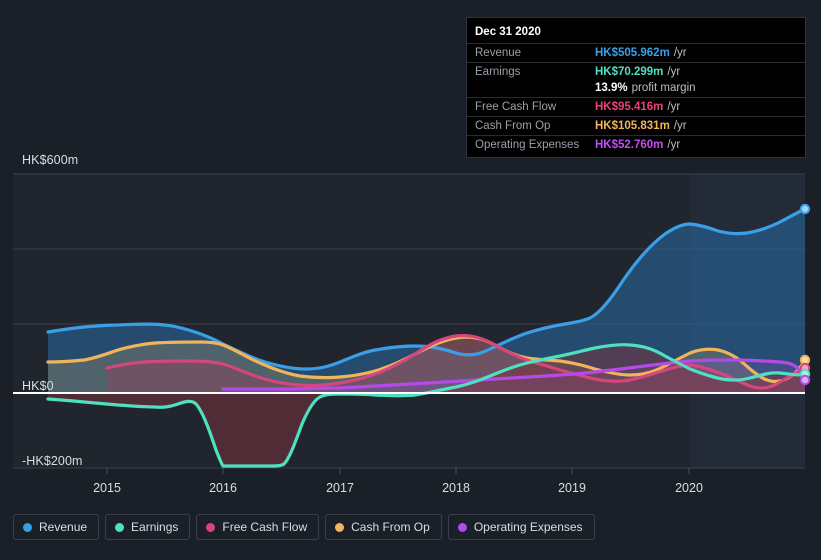 The image size is (821, 560). I want to click on x-axis-label-2016: 2016, so click(223, 488).